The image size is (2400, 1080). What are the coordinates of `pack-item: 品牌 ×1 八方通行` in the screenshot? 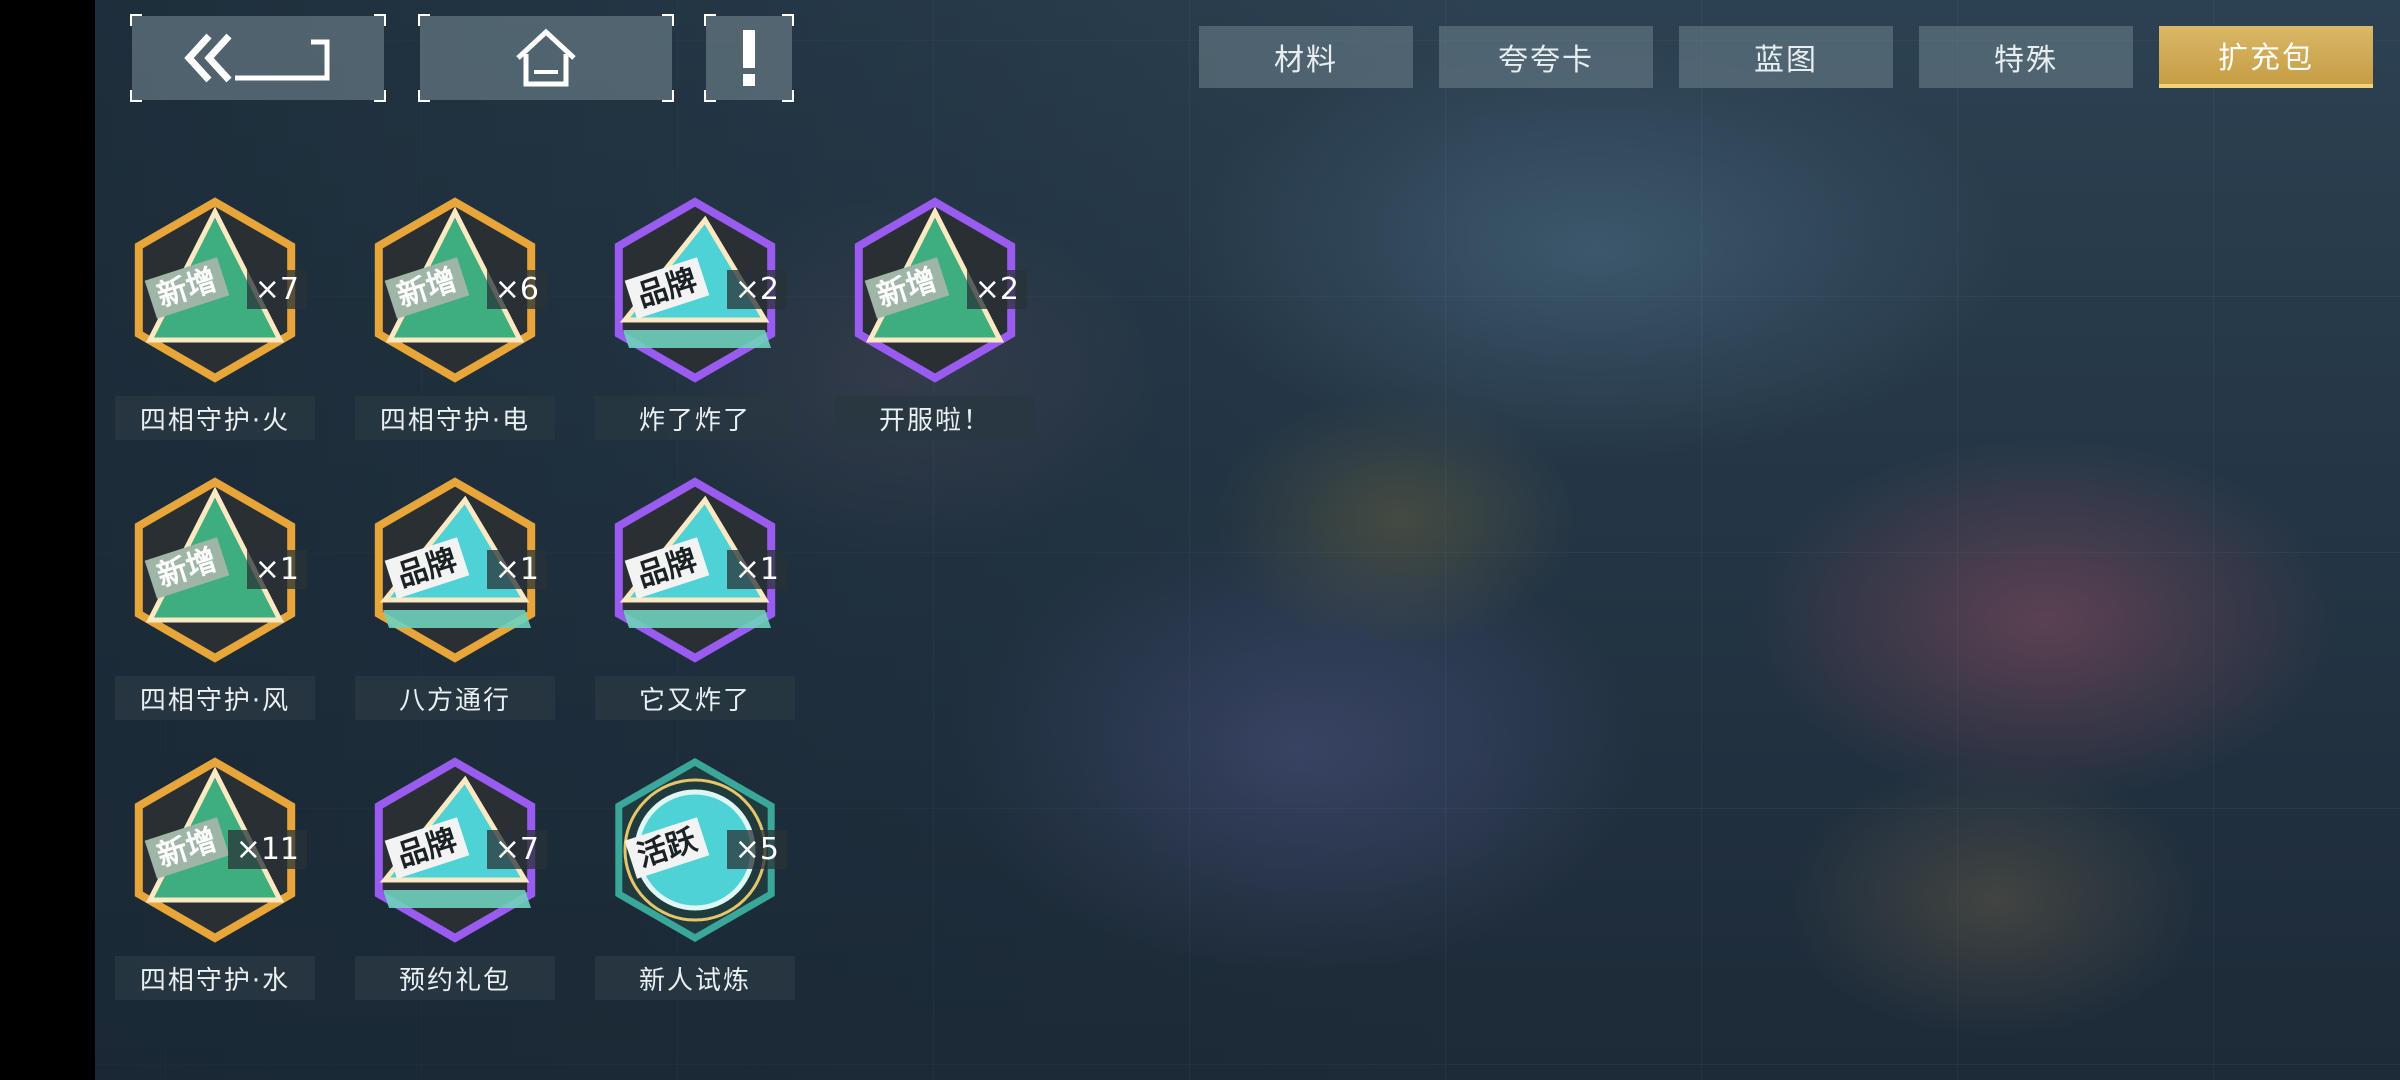 It's located at (455, 600).